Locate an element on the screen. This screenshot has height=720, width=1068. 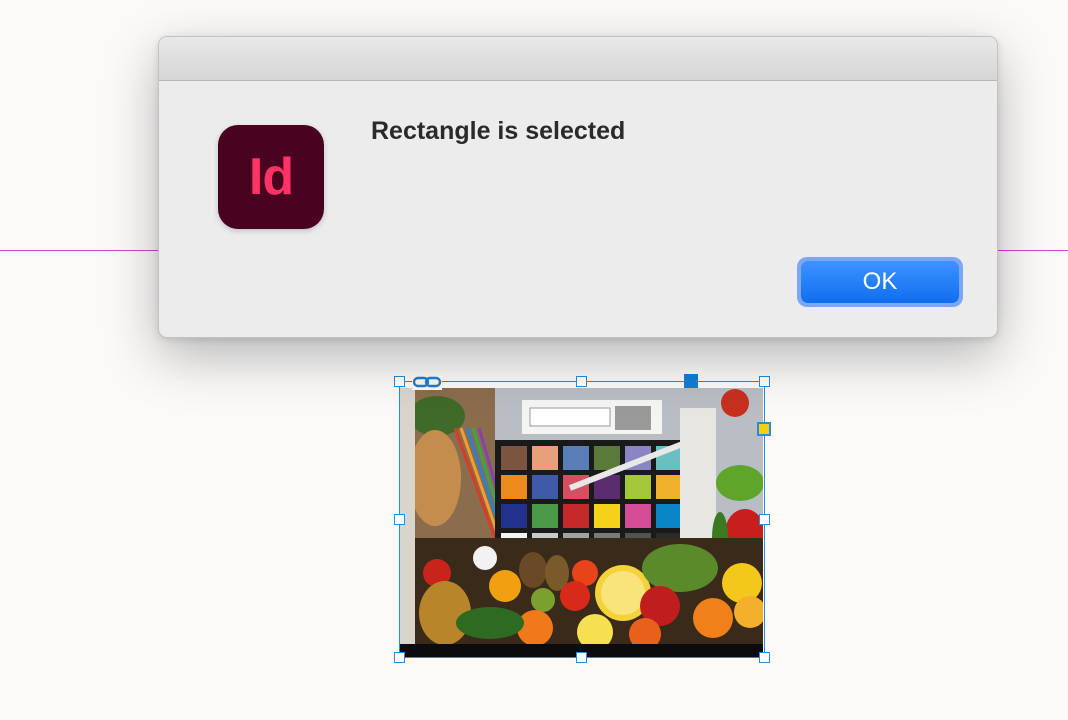
app-icon-label: Id is located at coordinates (271, 177).